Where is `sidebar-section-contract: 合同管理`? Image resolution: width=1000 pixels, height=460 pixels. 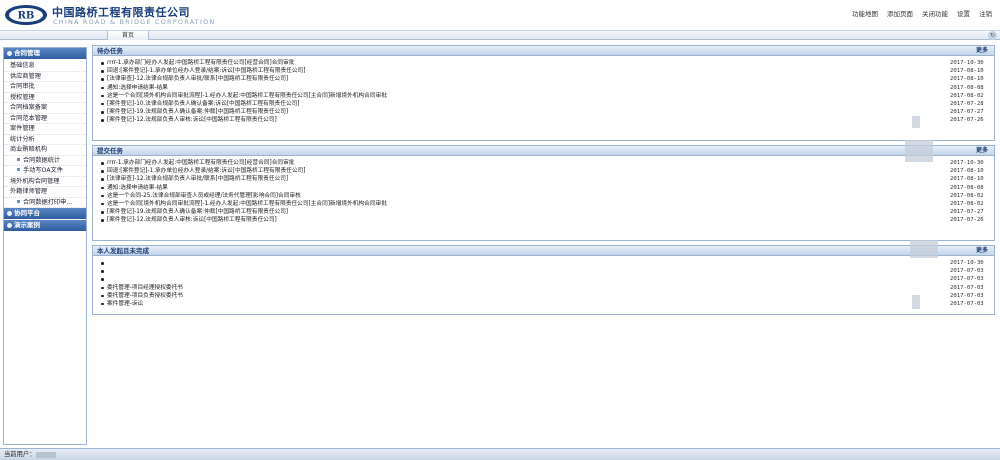 sidebar-section-contract: 合同管理 is located at coordinates (45, 53).